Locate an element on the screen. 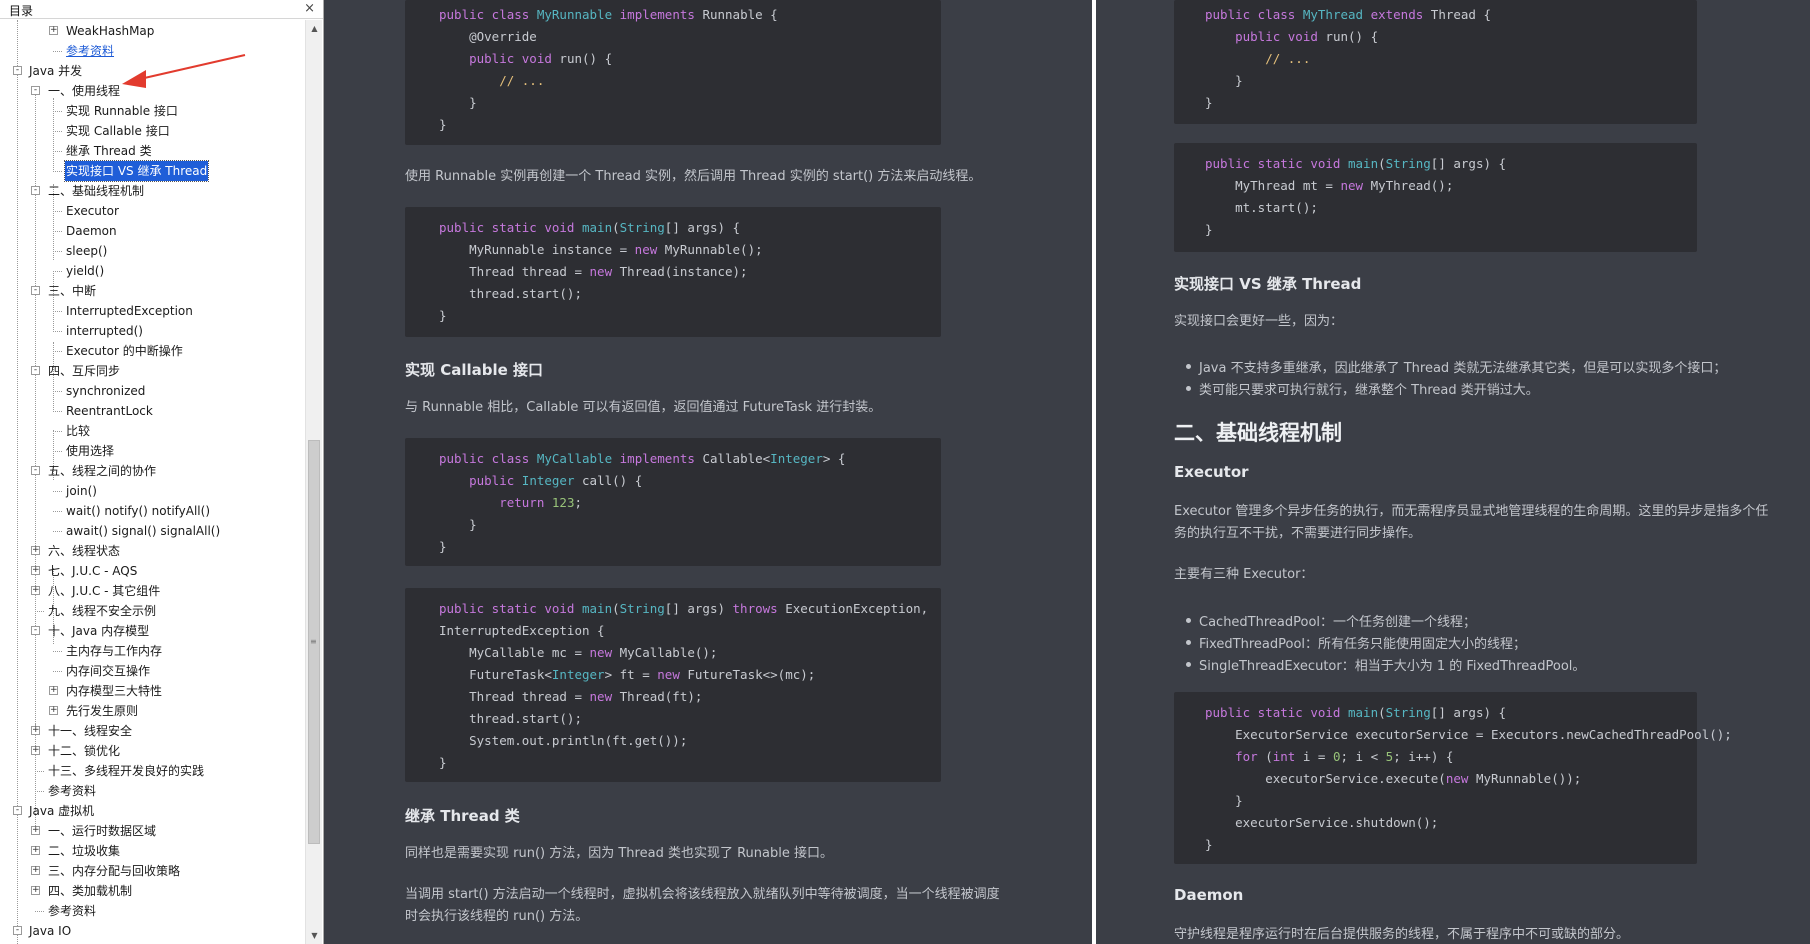  toc-item-label: Executor is located at coordinates (92, 211).